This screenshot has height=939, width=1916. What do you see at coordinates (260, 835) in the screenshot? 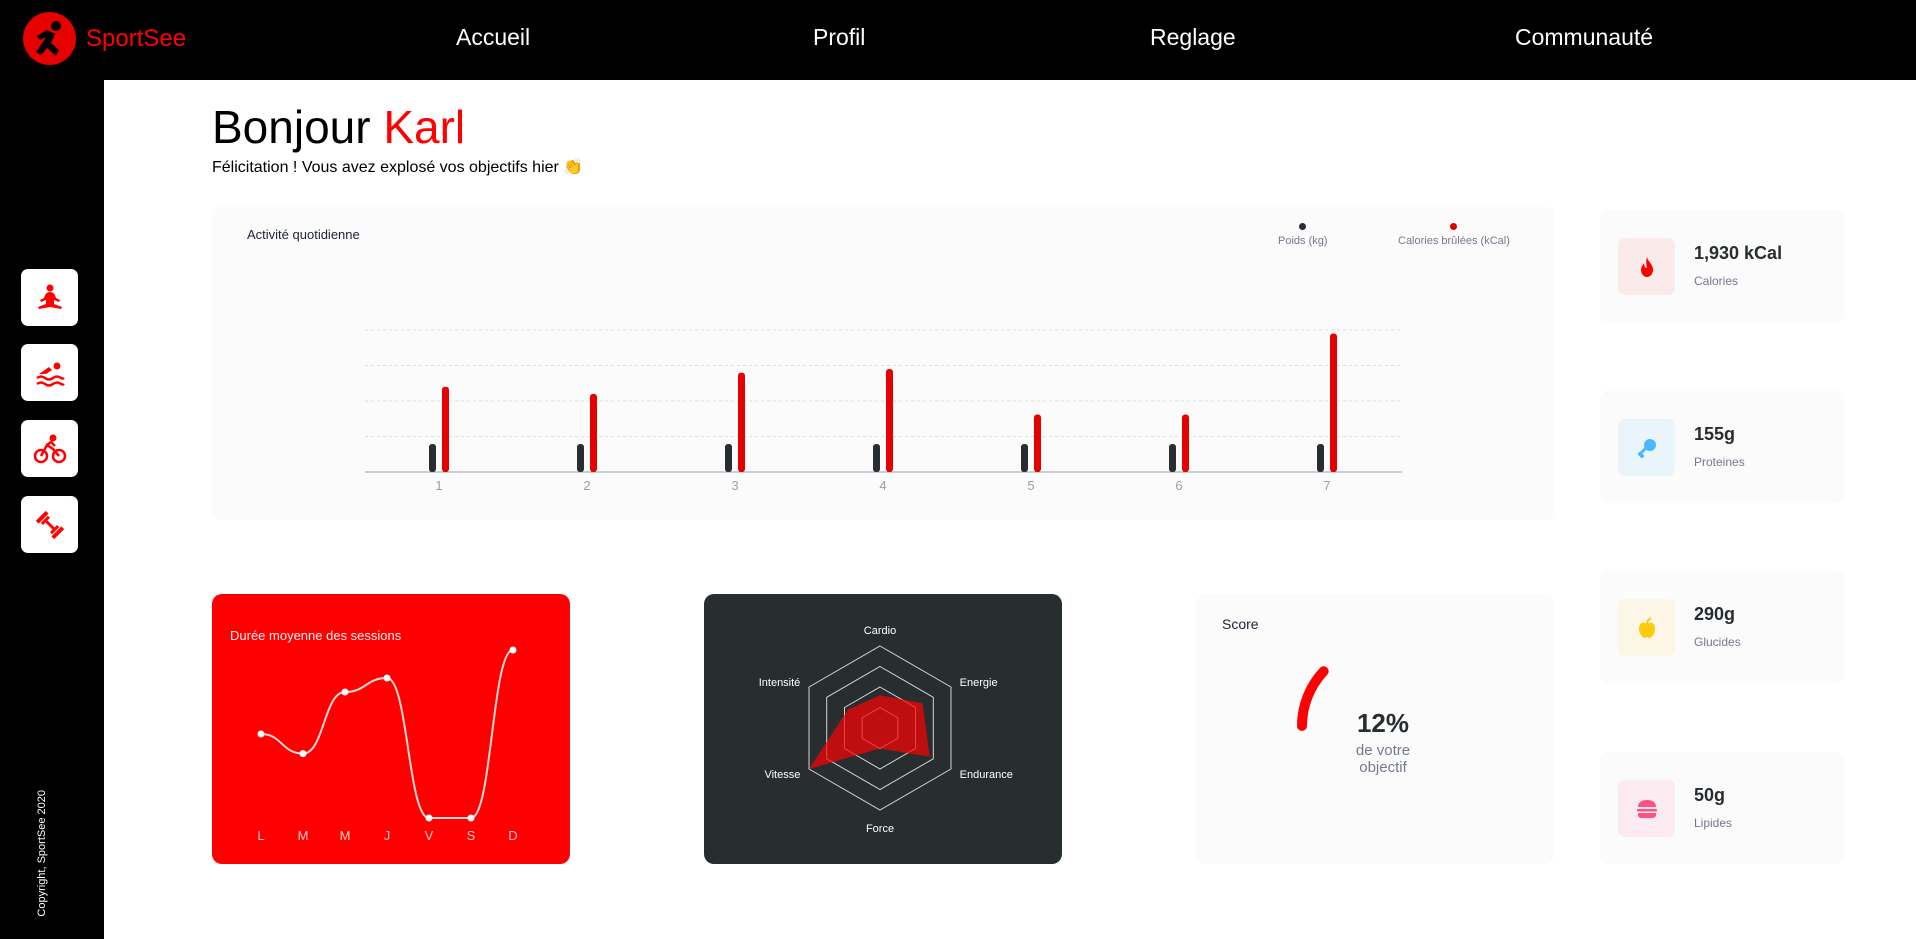
I see `day-label: L` at bounding box center [260, 835].